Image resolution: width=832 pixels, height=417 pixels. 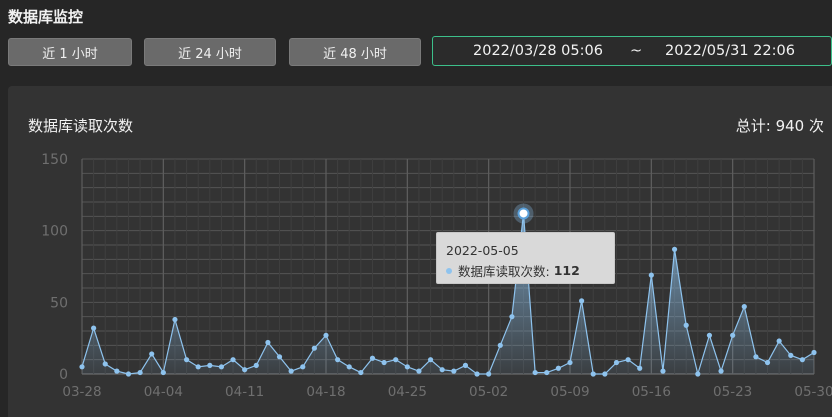 I want to click on x-tick-label: 05-16, so click(x=651, y=392).